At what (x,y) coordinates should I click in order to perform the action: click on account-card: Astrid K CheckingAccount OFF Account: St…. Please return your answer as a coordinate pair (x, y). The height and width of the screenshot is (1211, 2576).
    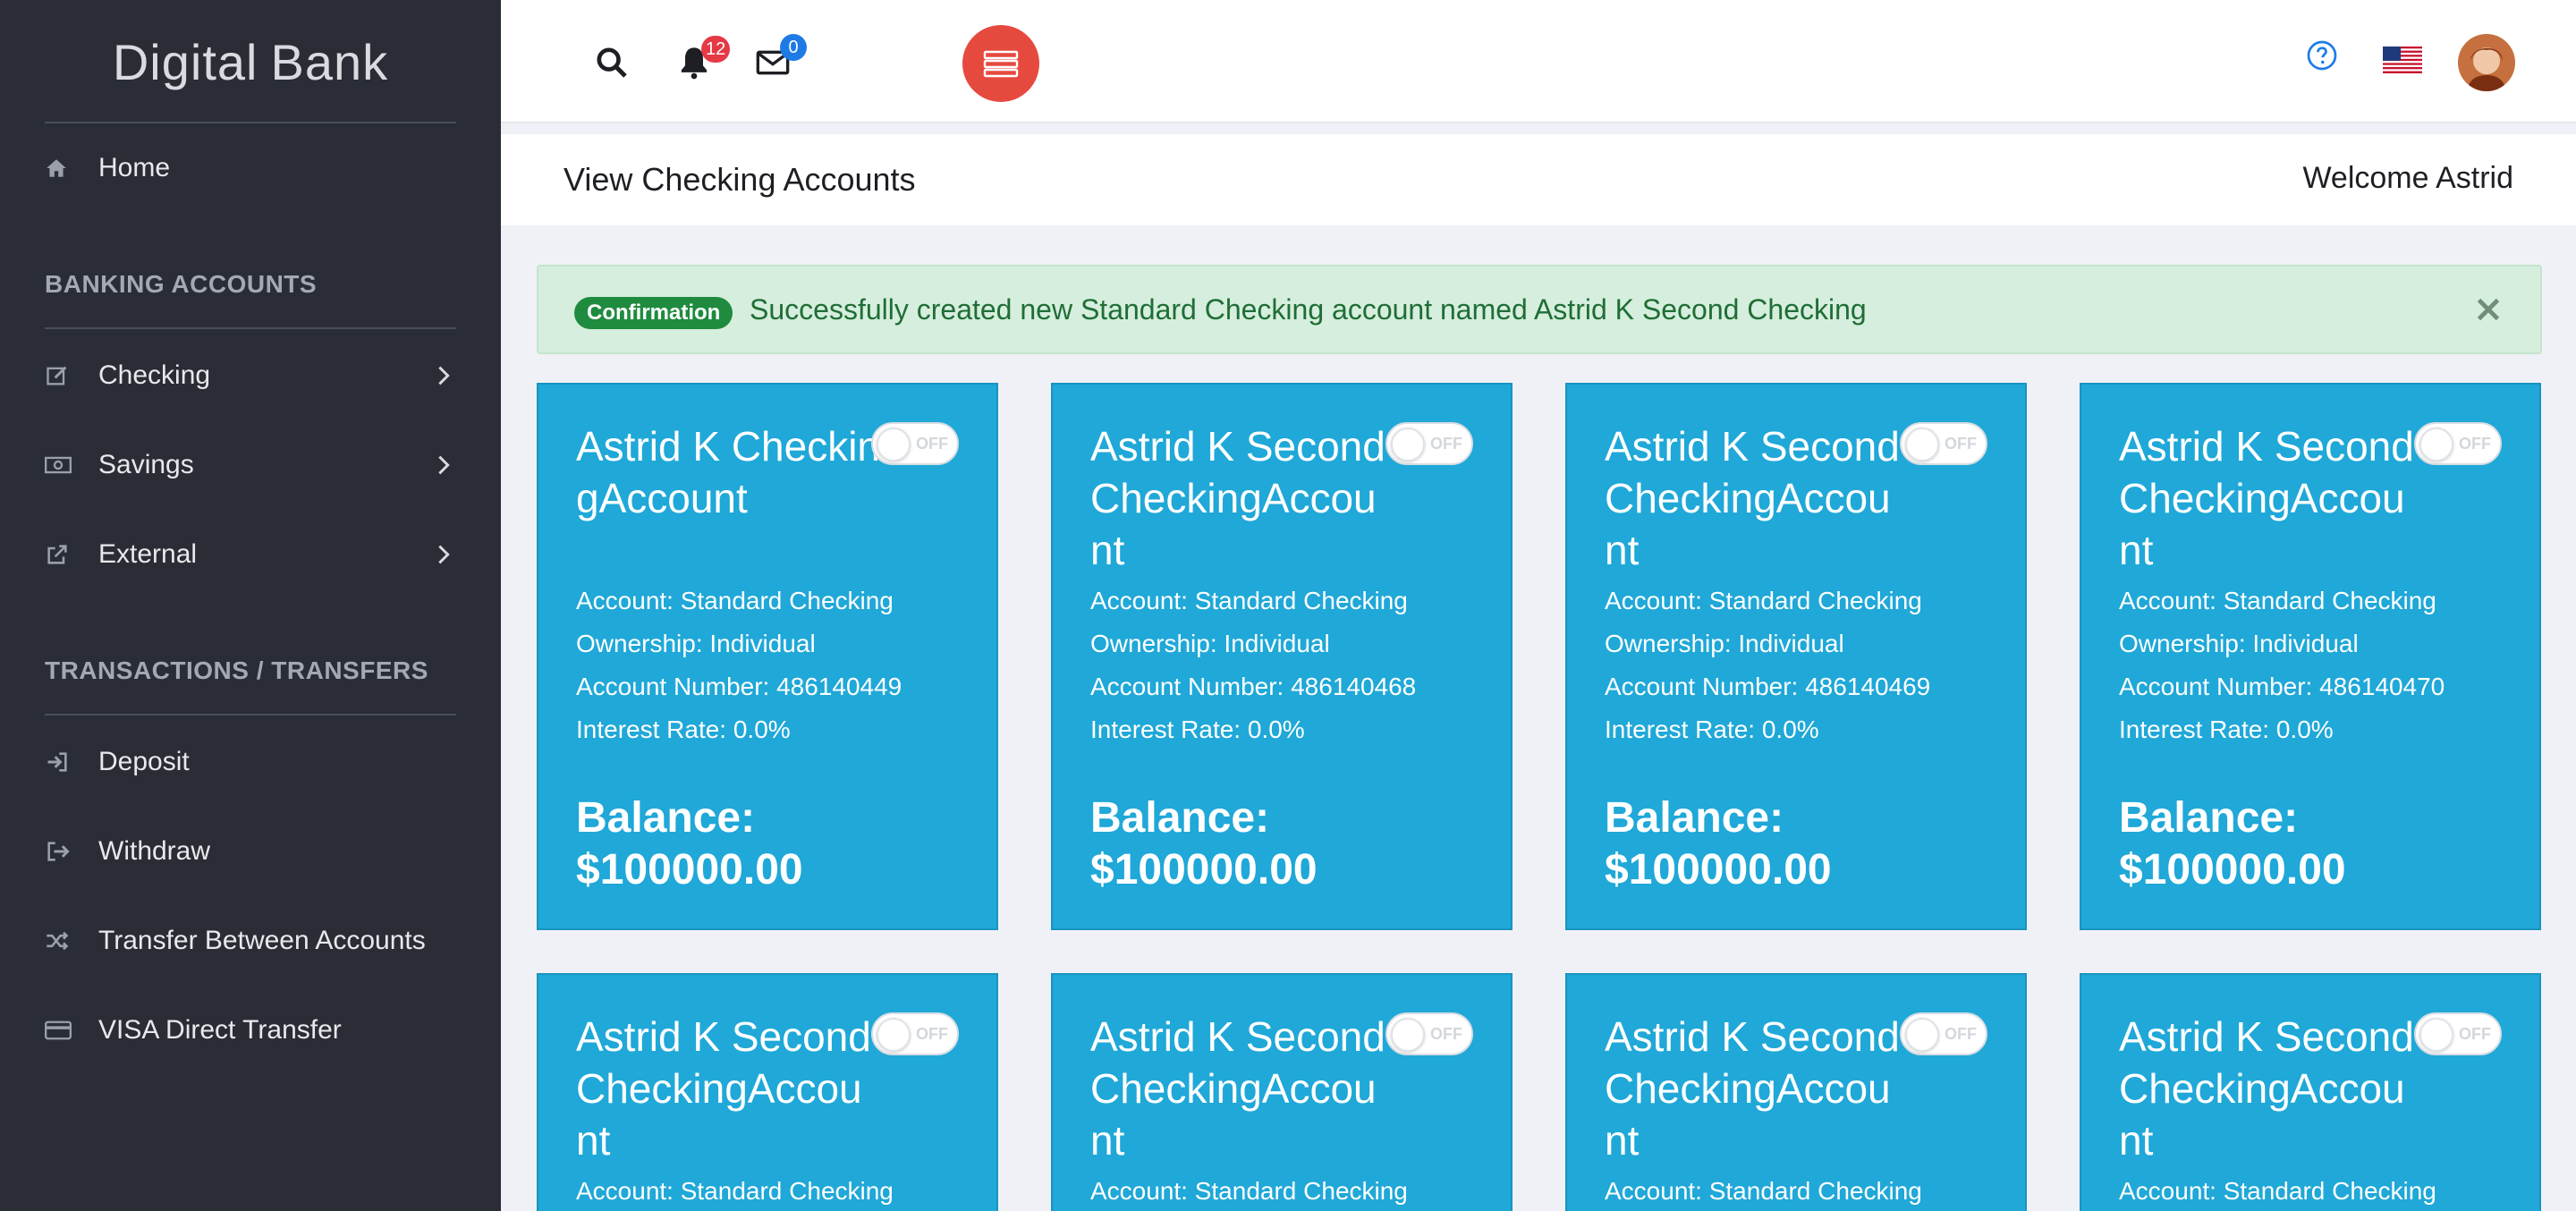
    Looking at the image, I should click on (767, 656).